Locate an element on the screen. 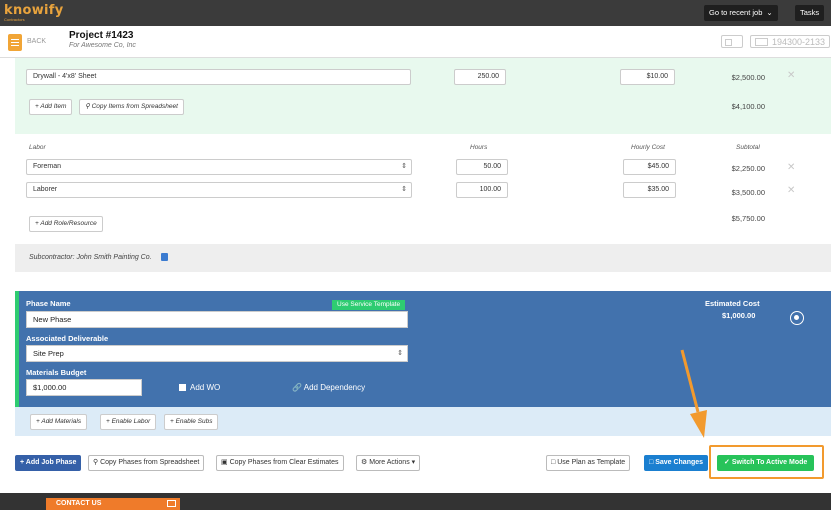  footer-bar: CONTACT US is located at coordinates (415, 501).